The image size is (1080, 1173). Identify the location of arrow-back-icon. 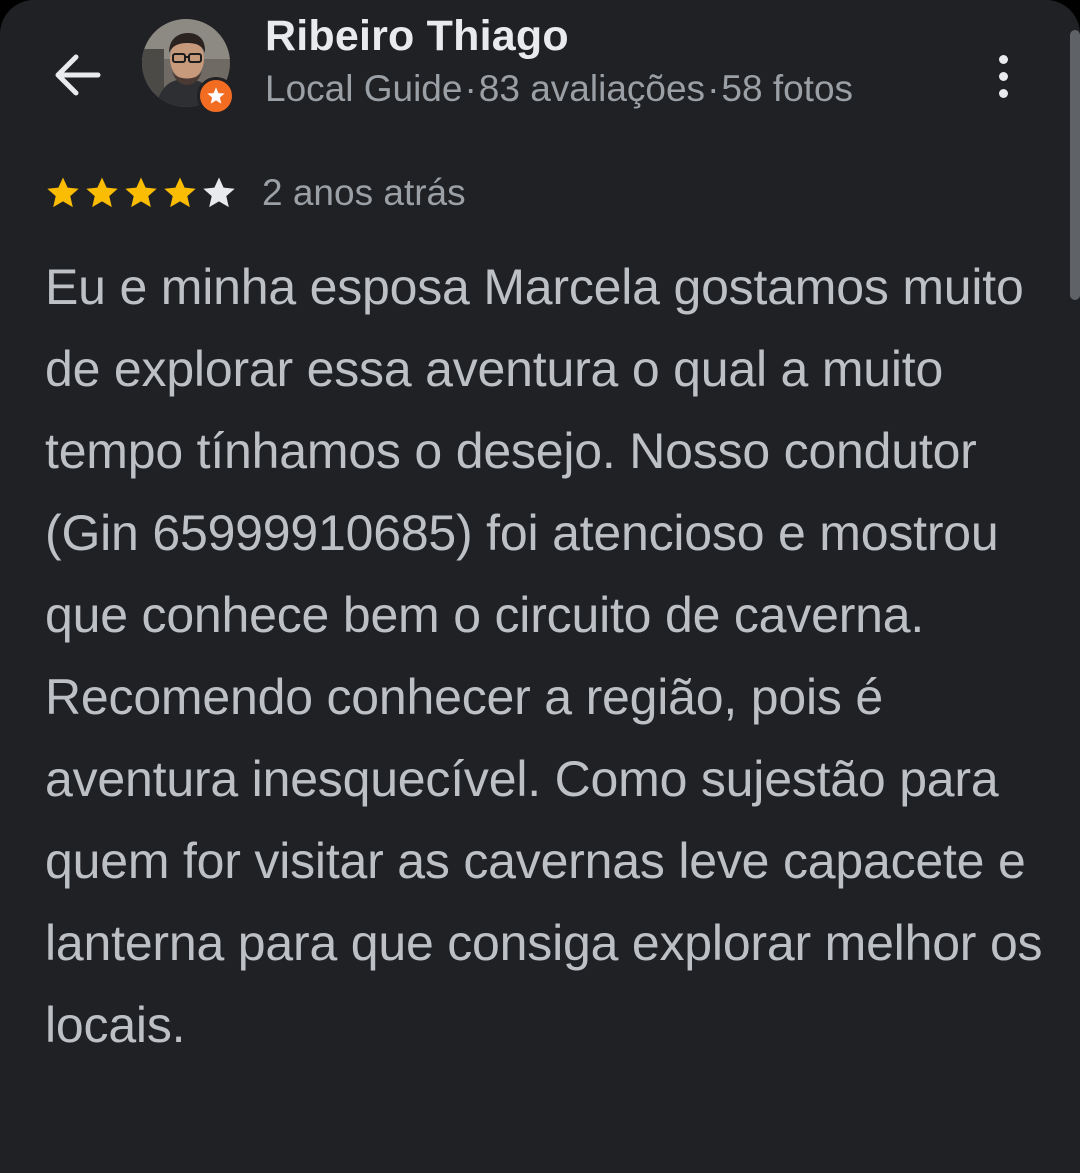
(78, 75).